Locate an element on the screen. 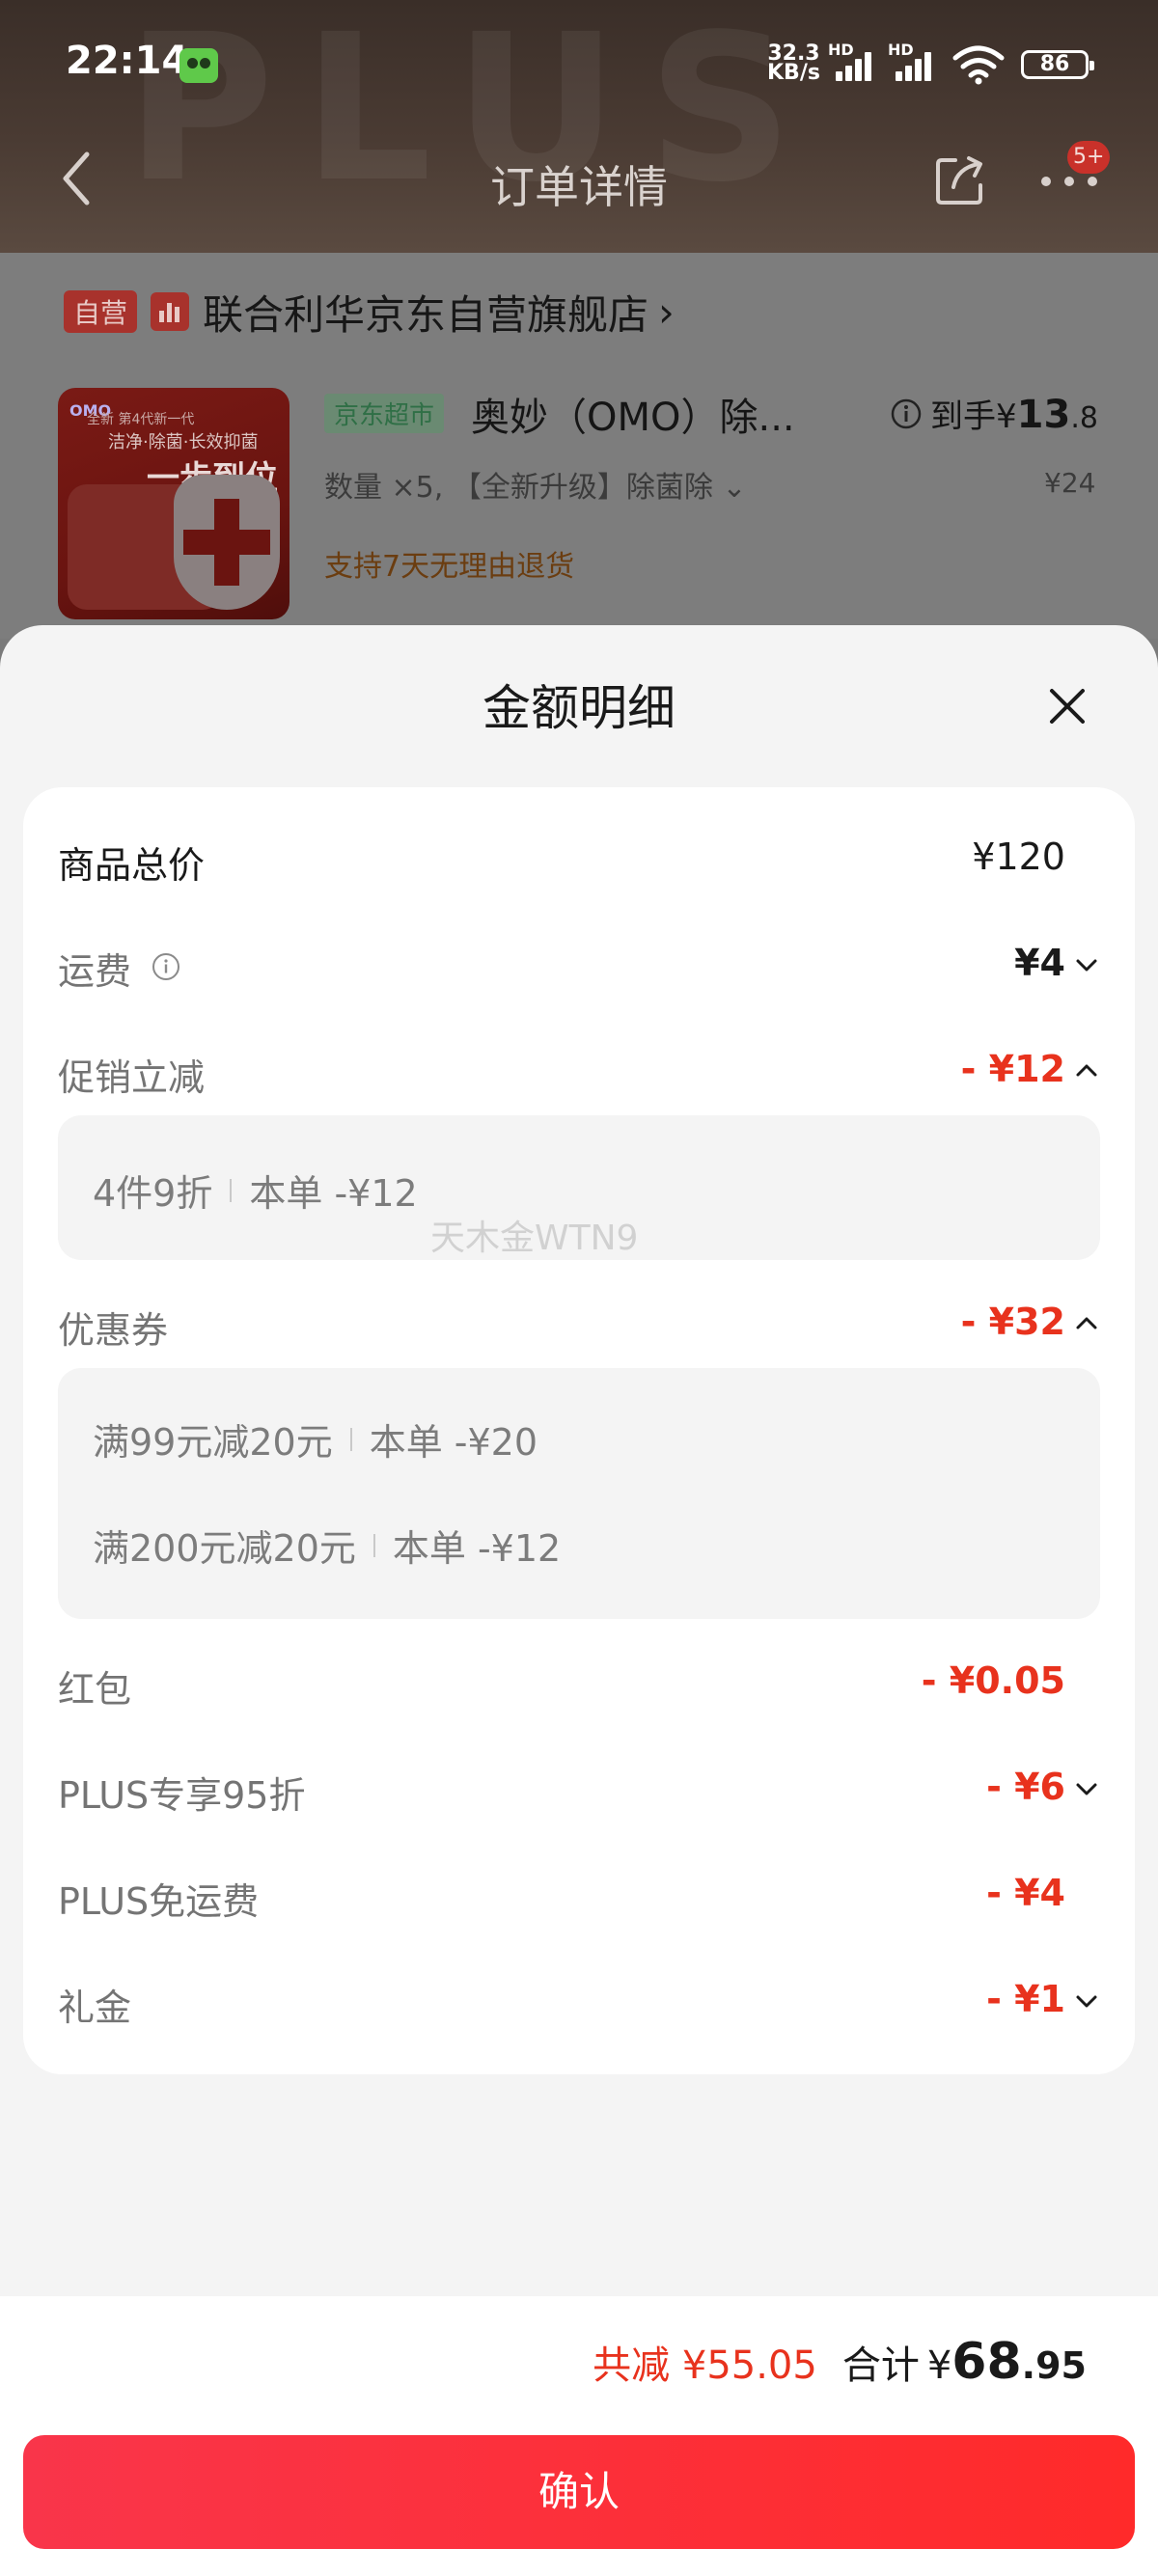 Image resolution: width=1158 pixels, height=2576 pixels. row-label: 红包 is located at coordinates (95, 1690).